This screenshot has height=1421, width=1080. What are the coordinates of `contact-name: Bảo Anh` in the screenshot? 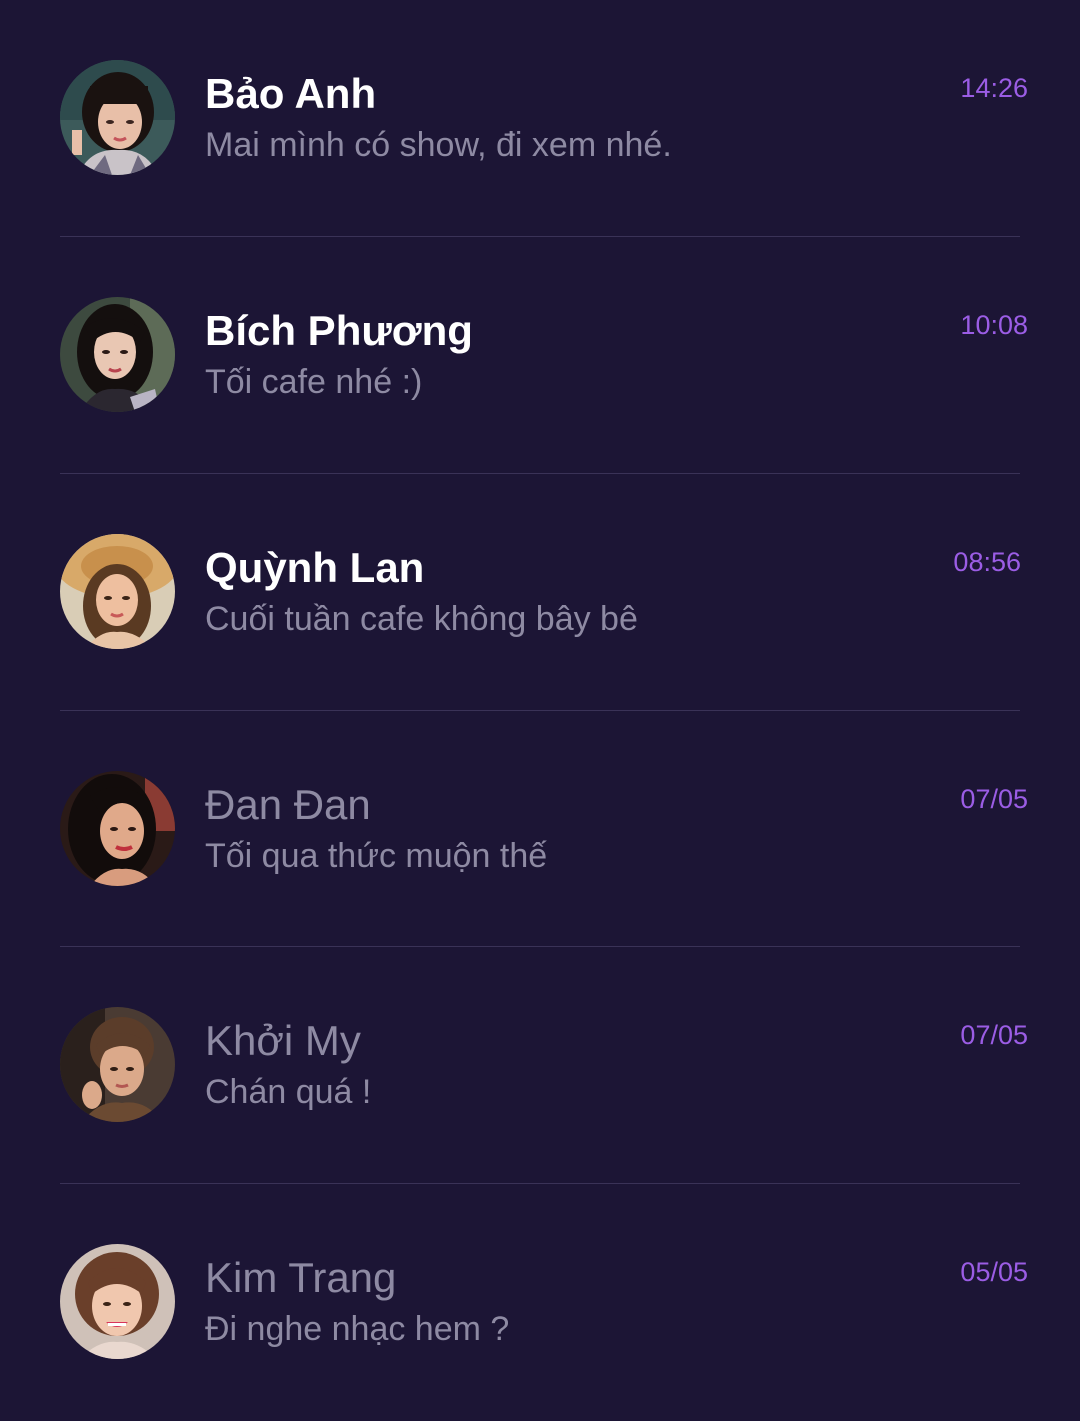 It's located at (291, 93).